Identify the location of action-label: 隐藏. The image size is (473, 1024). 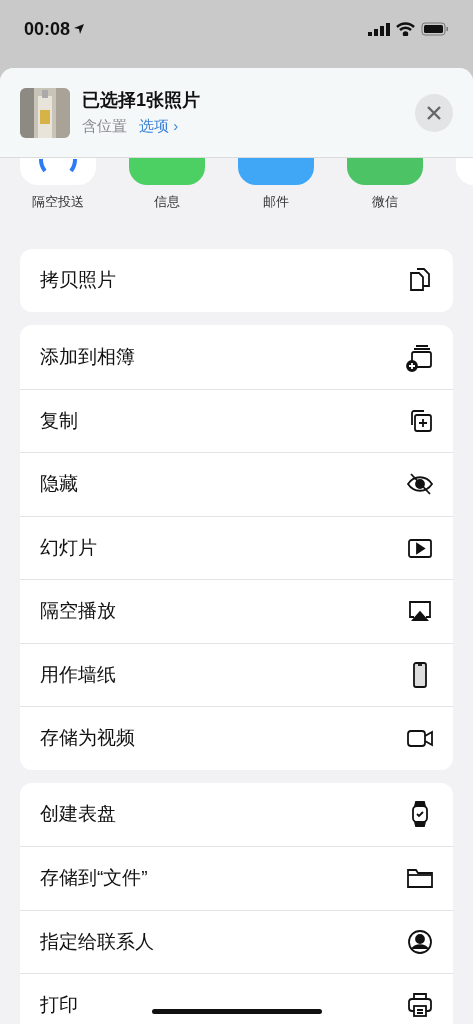
(59, 484).